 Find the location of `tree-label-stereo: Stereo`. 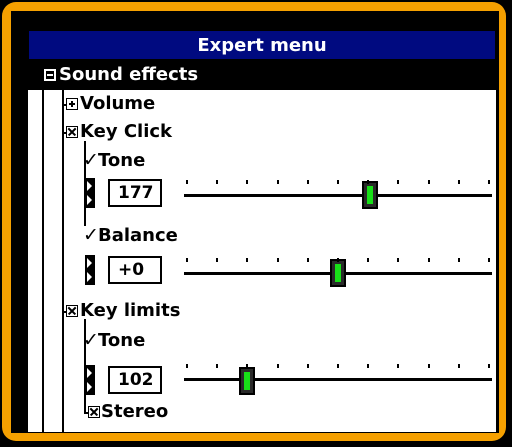

tree-label-stereo: Stereo is located at coordinates (134, 412).